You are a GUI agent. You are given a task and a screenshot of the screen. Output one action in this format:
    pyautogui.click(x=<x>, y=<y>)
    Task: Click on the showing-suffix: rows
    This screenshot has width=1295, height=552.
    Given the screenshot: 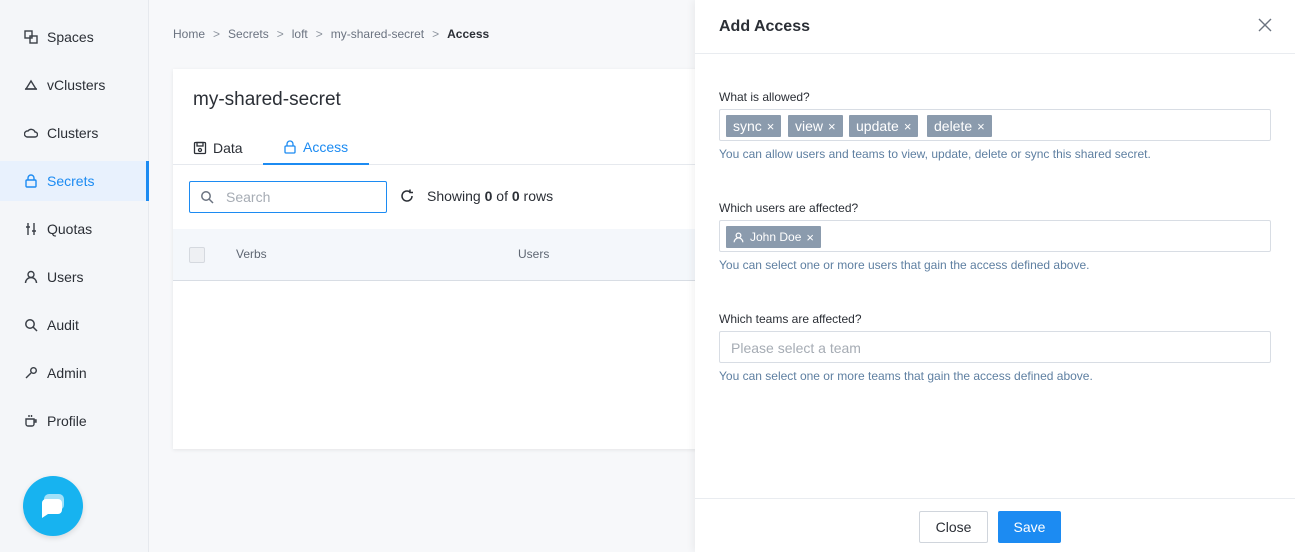 What is the action you would take?
    pyautogui.click(x=538, y=196)
    